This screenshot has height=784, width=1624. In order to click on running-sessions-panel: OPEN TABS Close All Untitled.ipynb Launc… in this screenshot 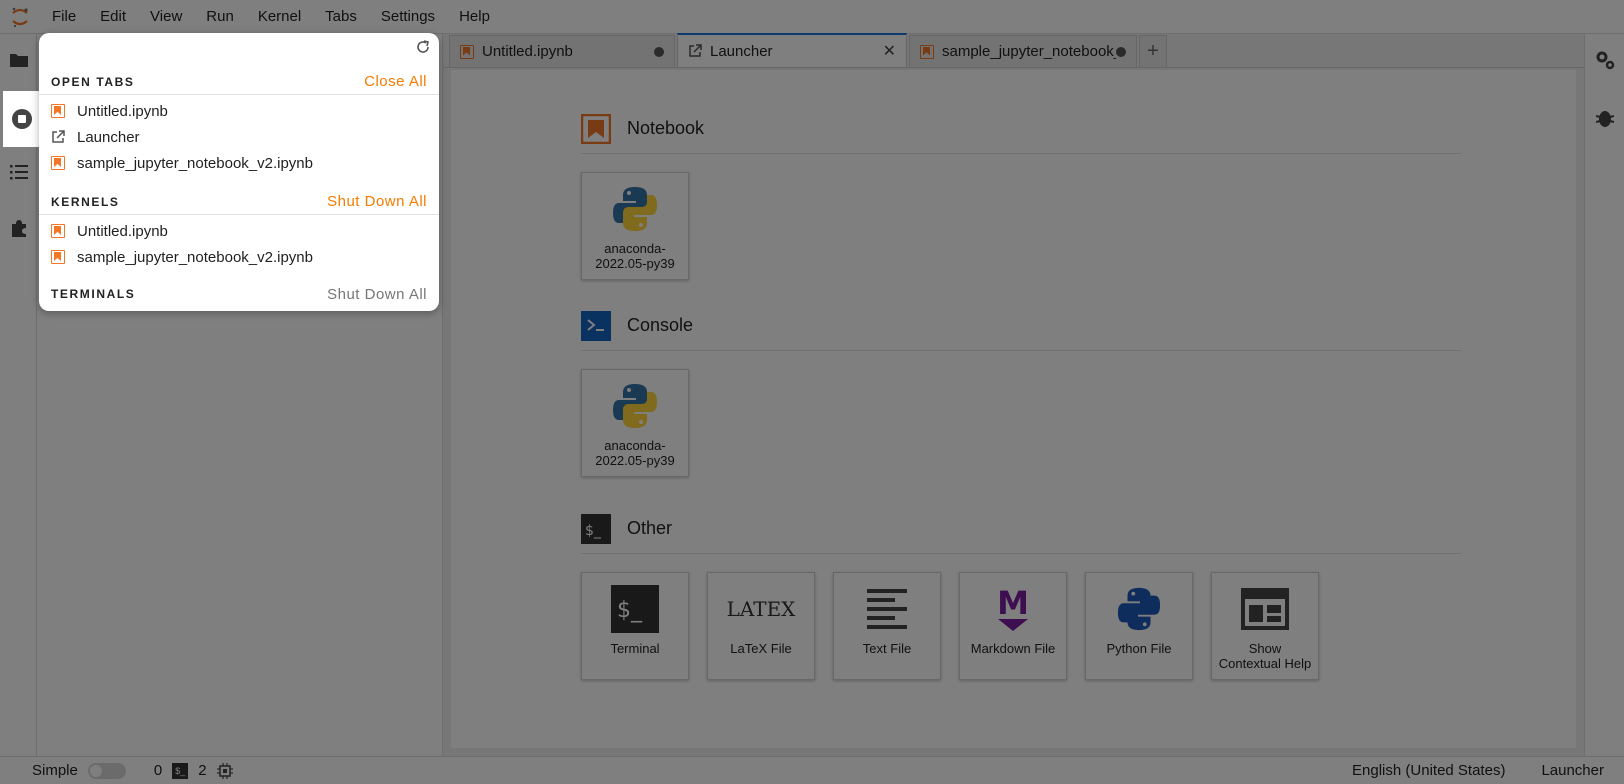, I will do `click(239, 172)`.